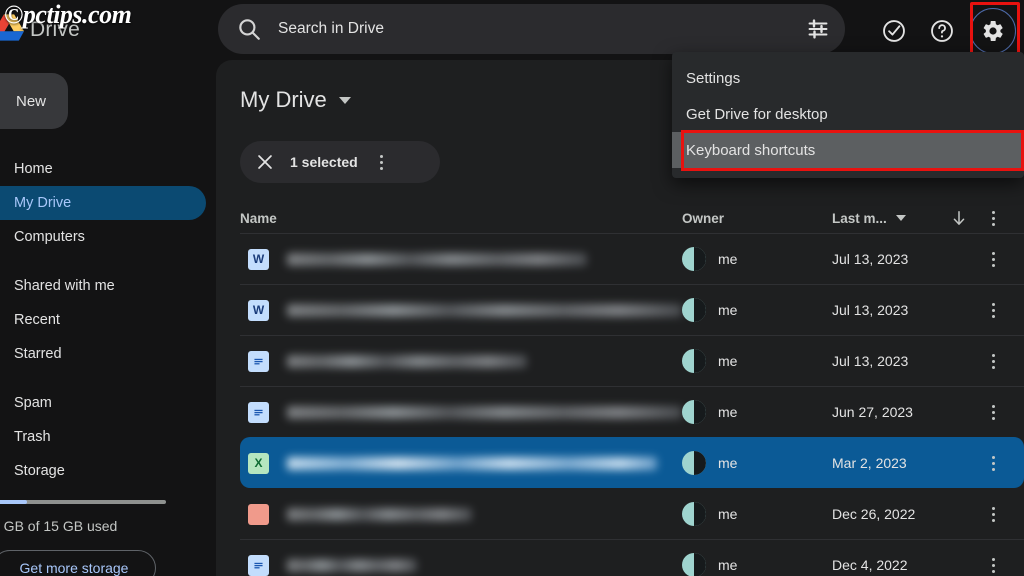 This screenshot has height=576, width=1024. Describe the element at coordinates (757, 218) in the screenshot. I see `column-header-owner: Owner` at that location.